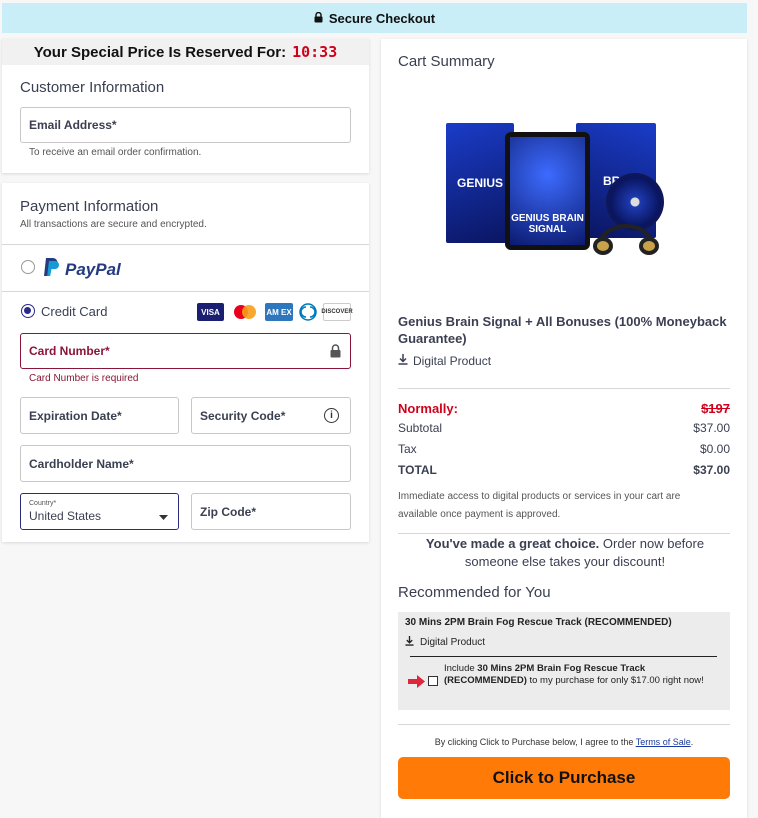 The image size is (758, 818). Describe the element at coordinates (81, 463) in the screenshot. I see `cardholder-name-label: Cardholder Name*` at that location.